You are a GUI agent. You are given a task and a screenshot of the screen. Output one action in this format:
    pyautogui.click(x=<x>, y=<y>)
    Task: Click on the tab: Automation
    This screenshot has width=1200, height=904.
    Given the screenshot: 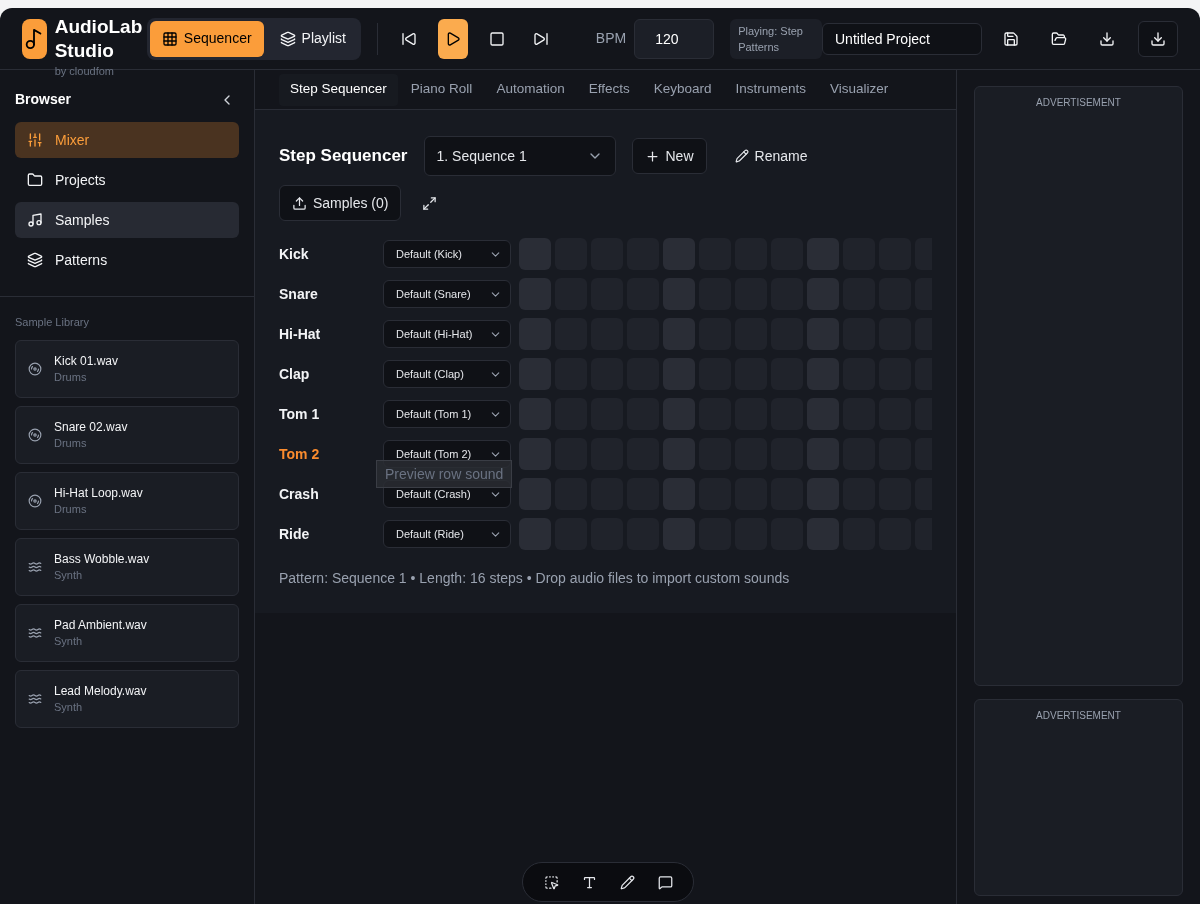 What is the action you would take?
    pyautogui.click(x=530, y=89)
    